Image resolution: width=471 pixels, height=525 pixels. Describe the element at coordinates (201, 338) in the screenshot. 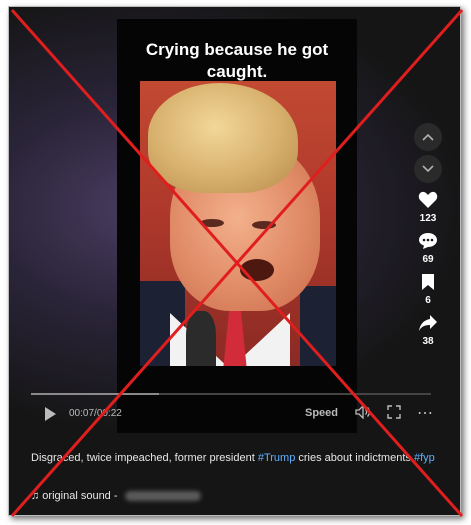

I see `microphone` at that location.